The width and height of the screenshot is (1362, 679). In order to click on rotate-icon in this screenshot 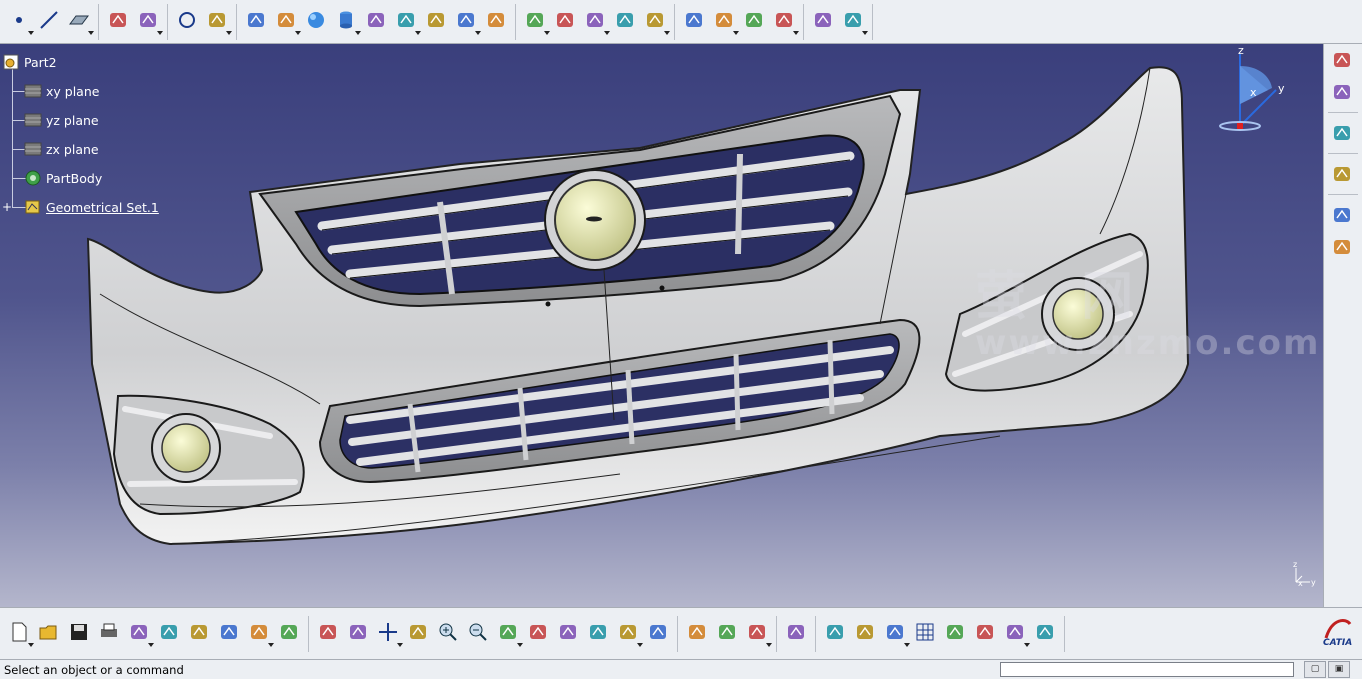, I will do `click(418, 633)`.